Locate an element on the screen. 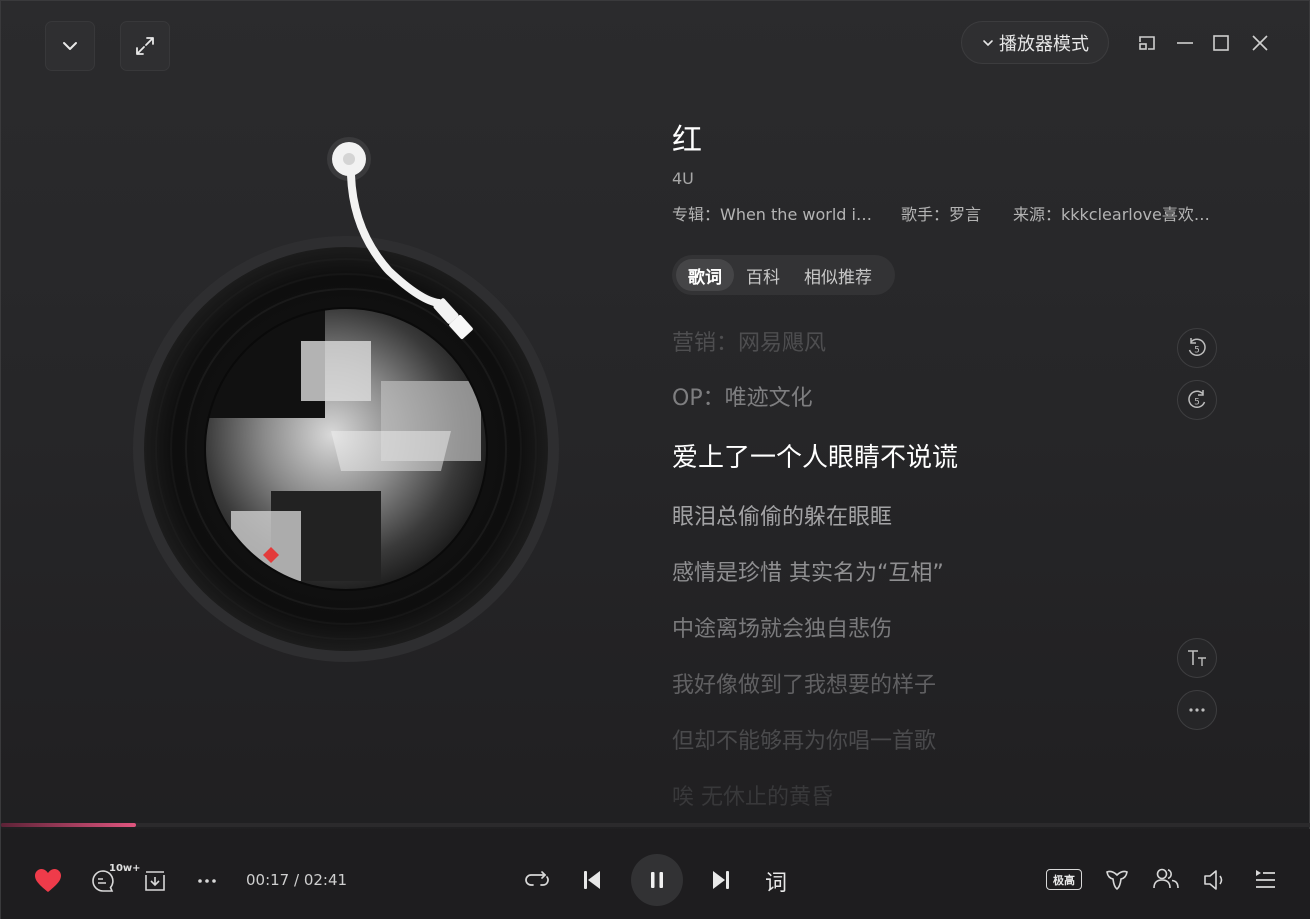 This screenshot has height=919, width=1310. close-icon is located at coordinates (1260, 43).